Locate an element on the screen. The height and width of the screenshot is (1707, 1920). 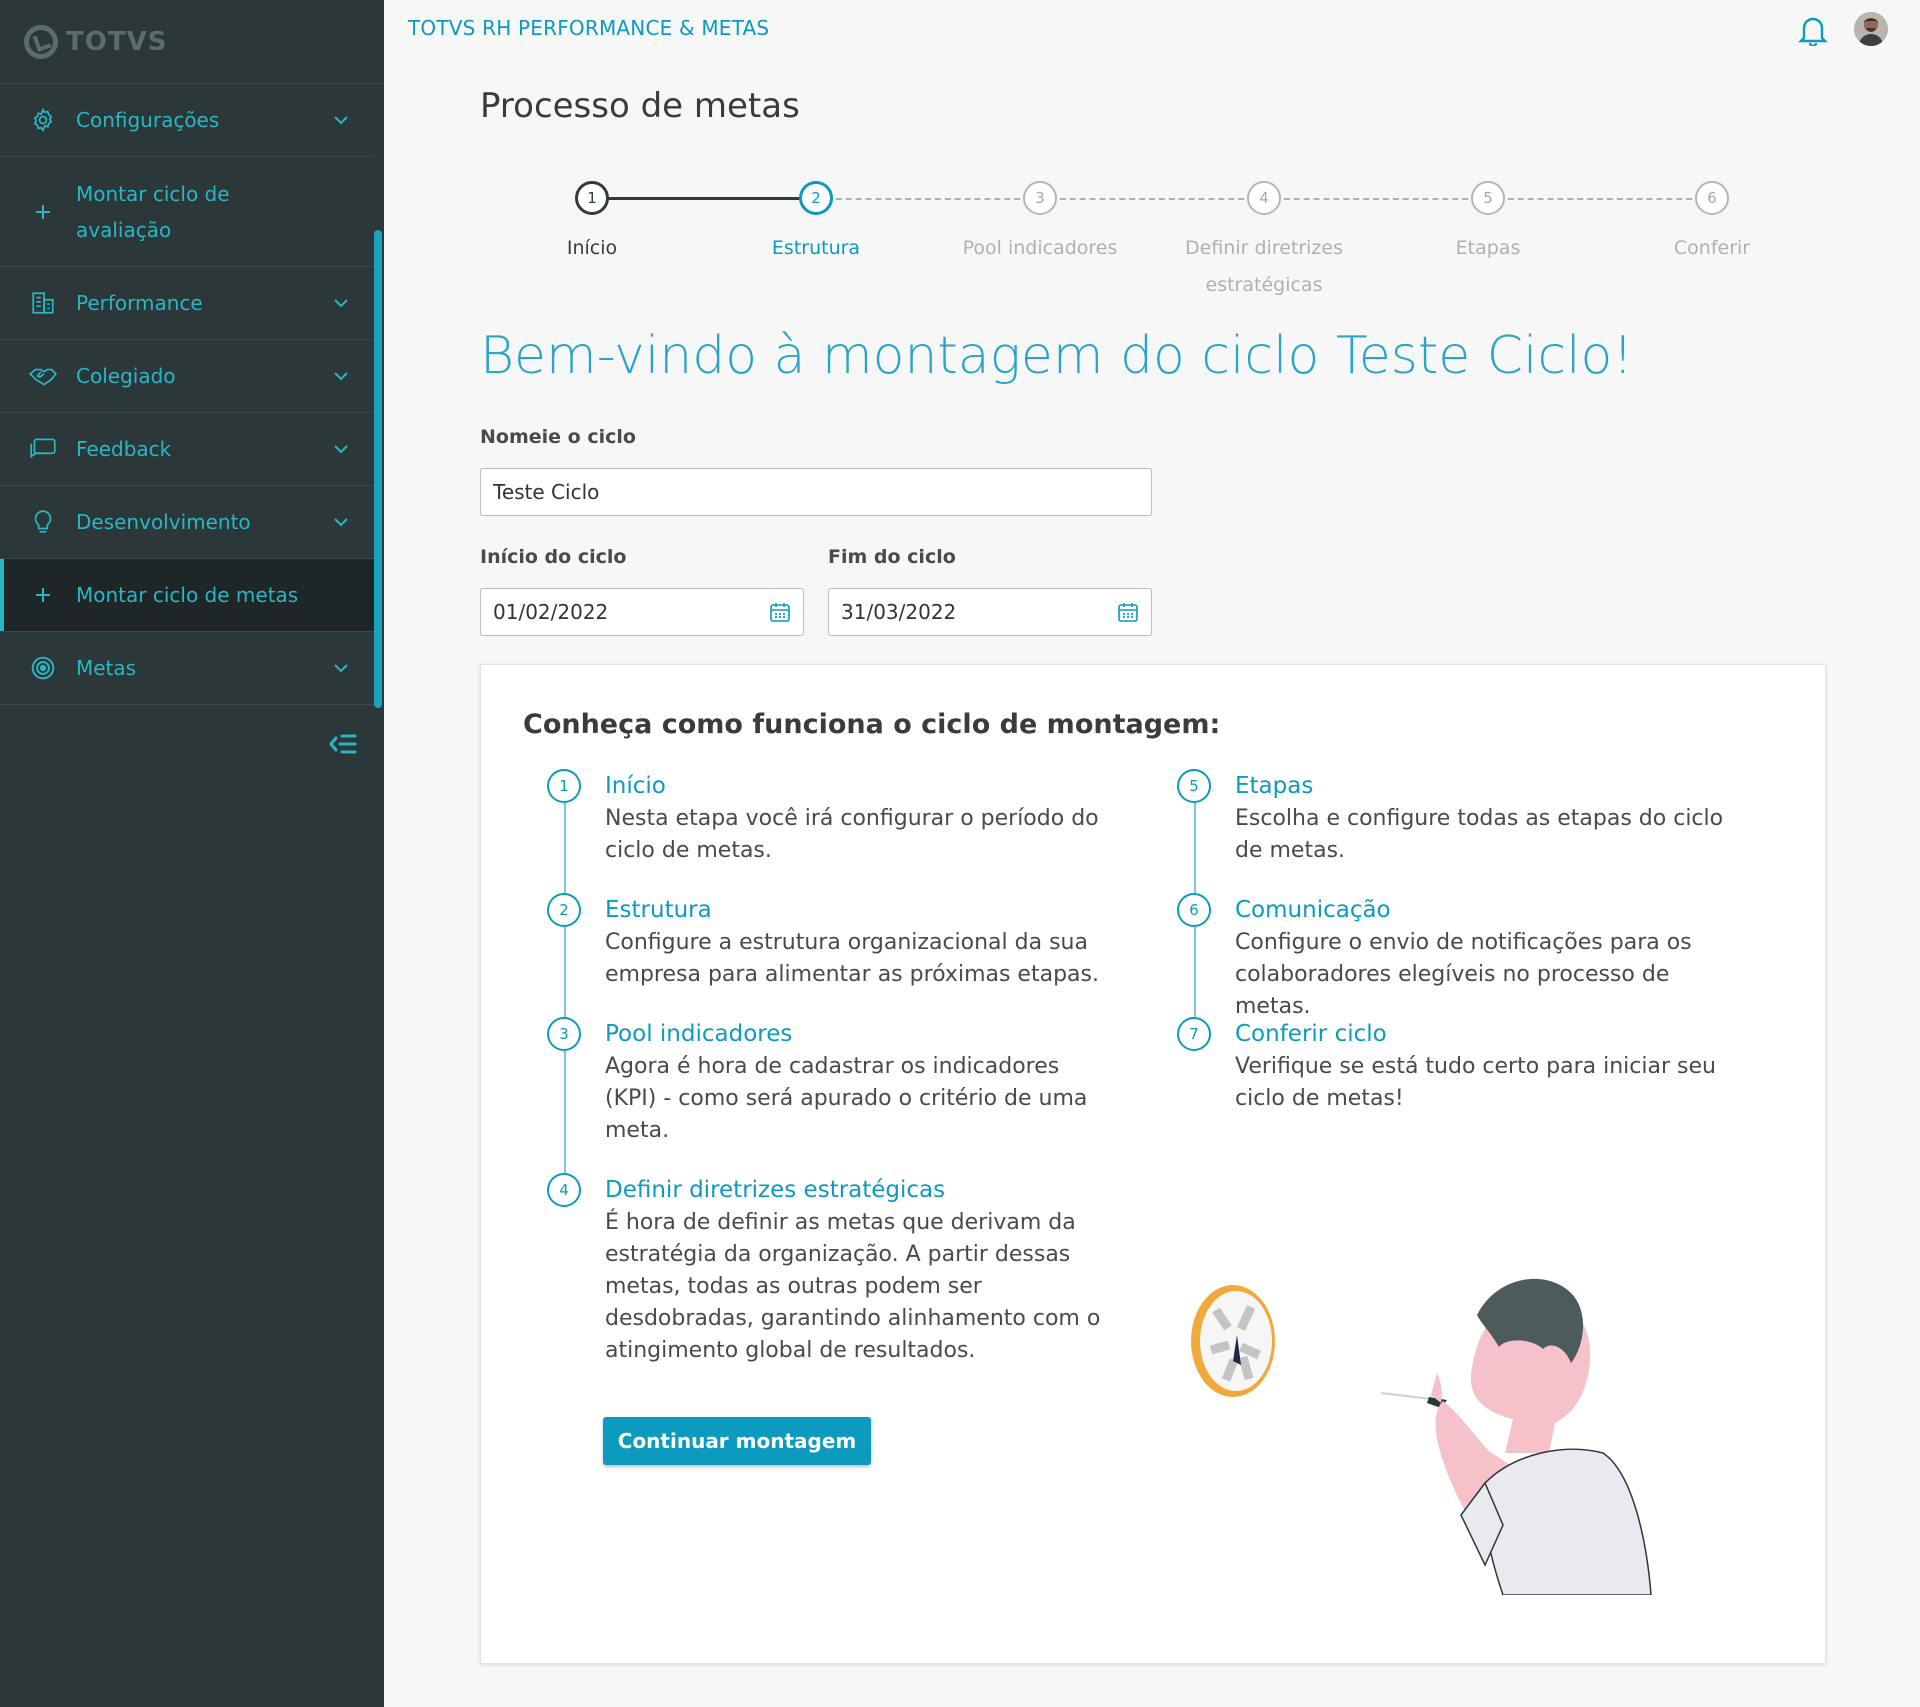
sidebar-item-colegiado: Colegiado is located at coordinates (187, 376).